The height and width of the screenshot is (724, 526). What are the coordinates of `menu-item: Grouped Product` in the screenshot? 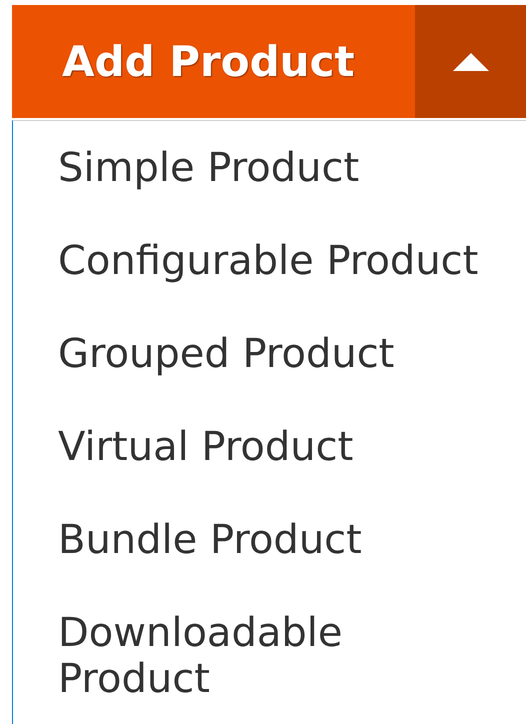 It's located at (280, 354).